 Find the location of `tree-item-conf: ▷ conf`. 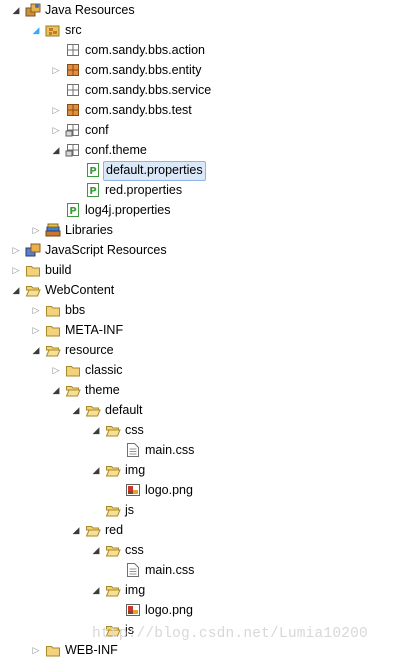

tree-item-conf: ▷ conf is located at coordinates (207, 130).